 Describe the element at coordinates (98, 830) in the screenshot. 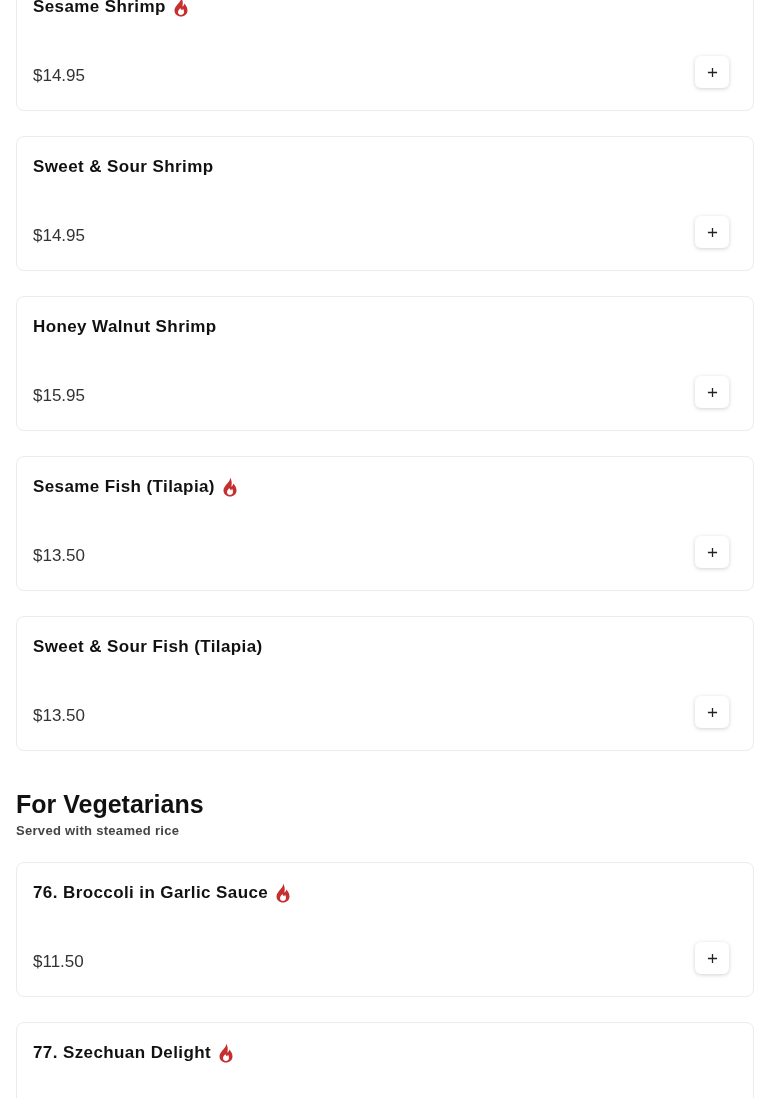

I see `section-subtitle: Served with steamed rice` at that location.